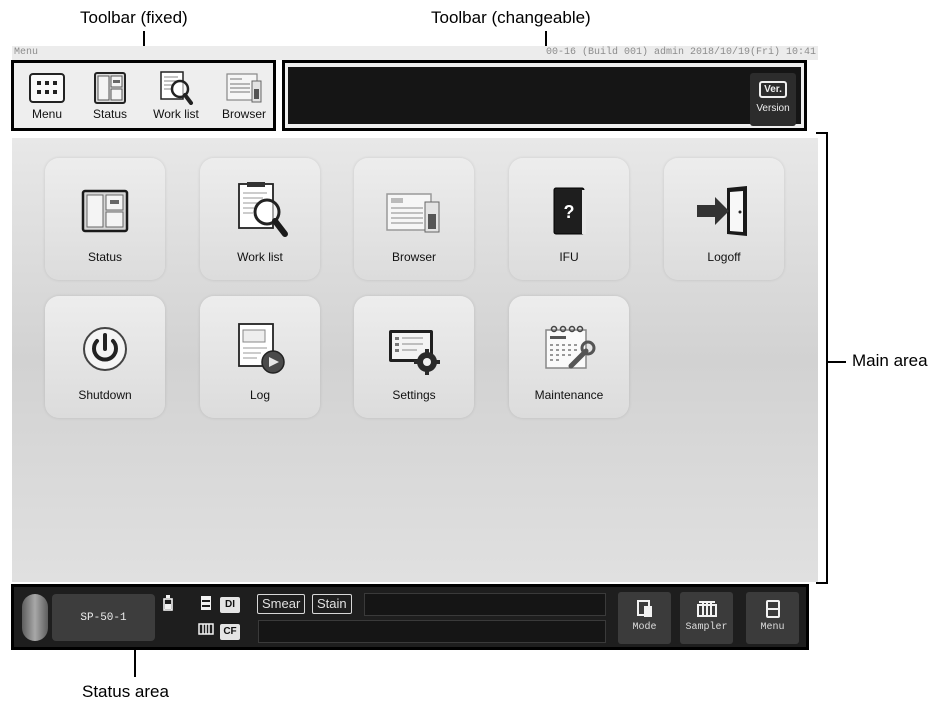  I want to click on tile-shutdown: Shutdown, so click(105, 357).